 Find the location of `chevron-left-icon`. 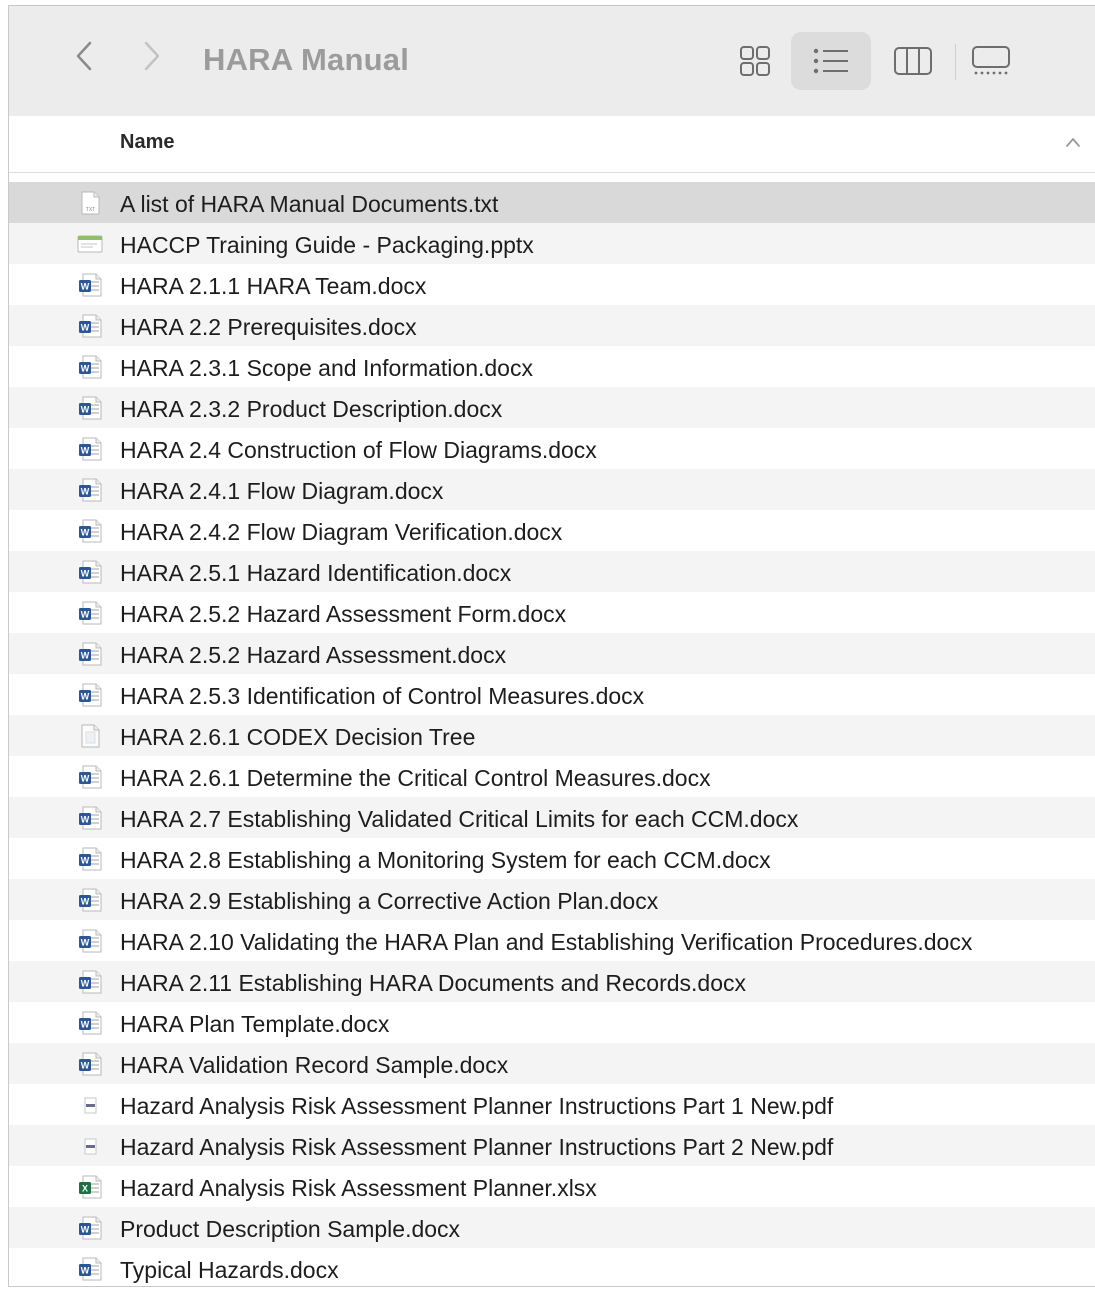

chevron-left-icon is located at coordinates (84, 56).